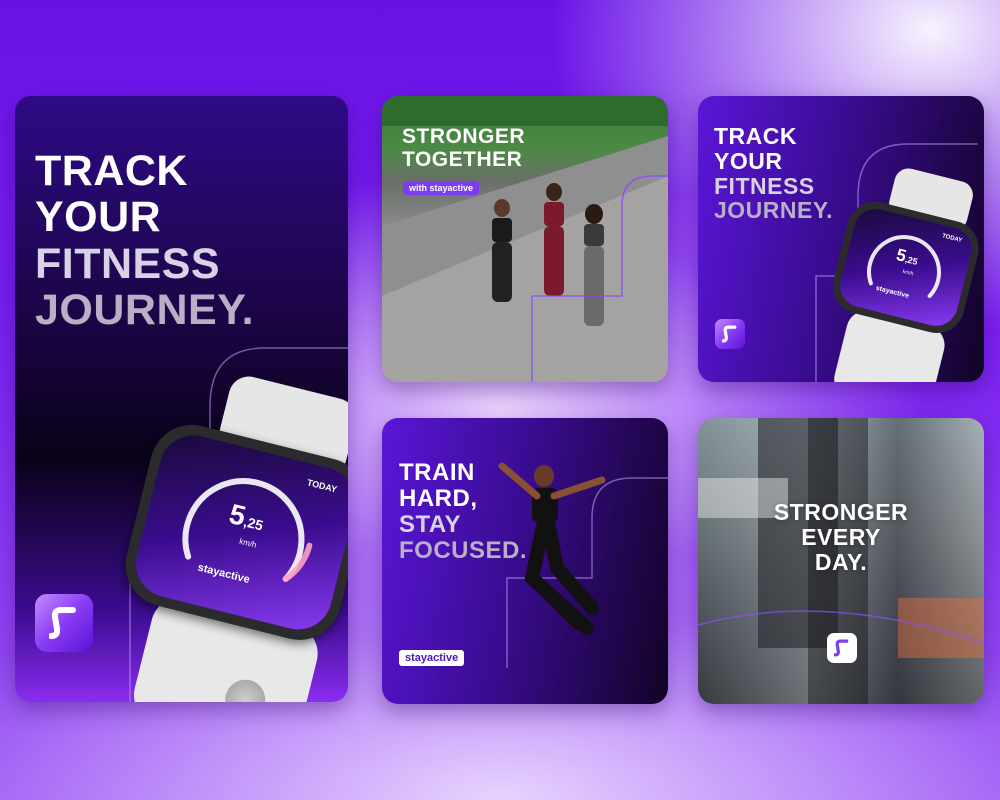 This screenshot has width=1000, height=800. I want to click on headline-line-2: YOUR, so click(748, 160).